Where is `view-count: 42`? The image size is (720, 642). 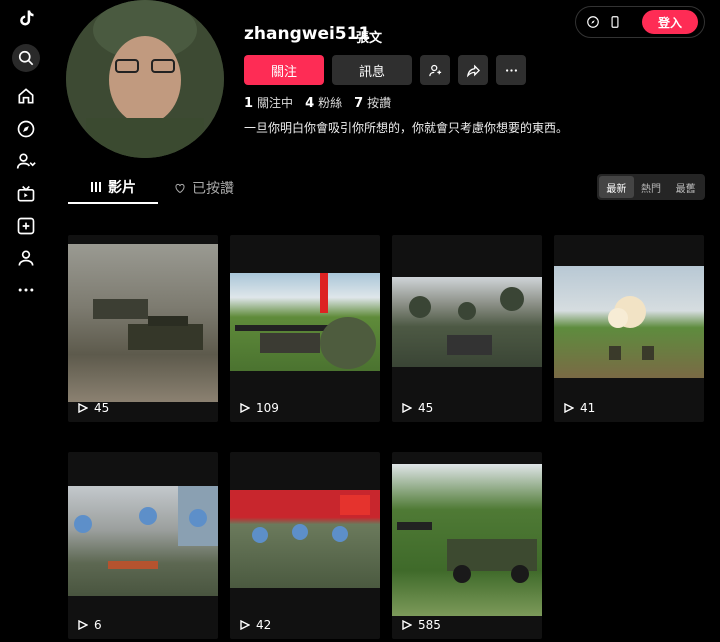 view-count: 42 is located at coordinates (264, 625).